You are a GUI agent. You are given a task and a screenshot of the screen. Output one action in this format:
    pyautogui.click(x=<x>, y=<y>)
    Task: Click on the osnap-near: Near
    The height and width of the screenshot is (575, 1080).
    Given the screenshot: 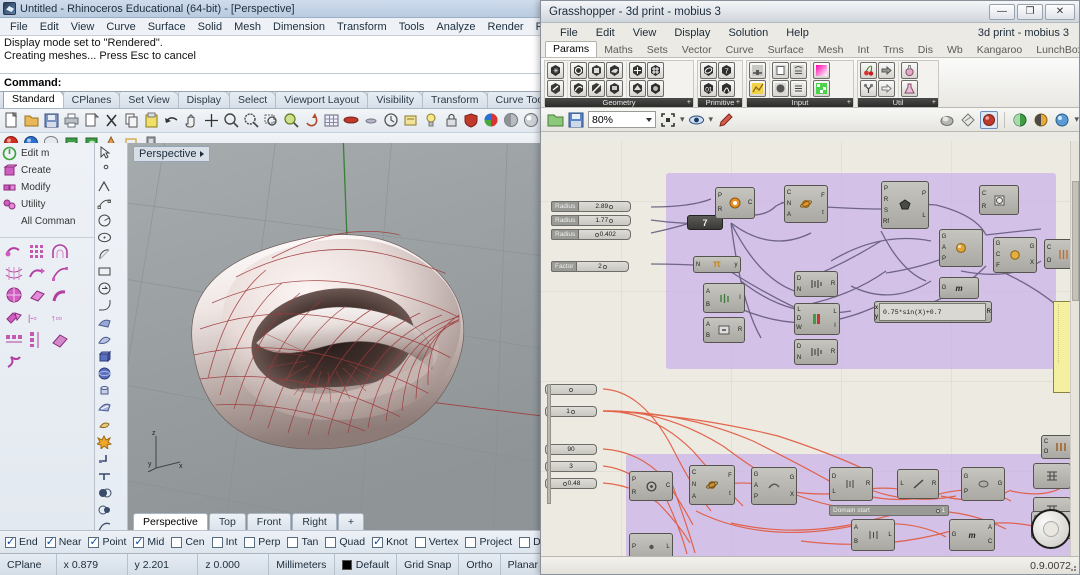 What is the action you would take?
    pyautogui.click(x=62, y=541)
    